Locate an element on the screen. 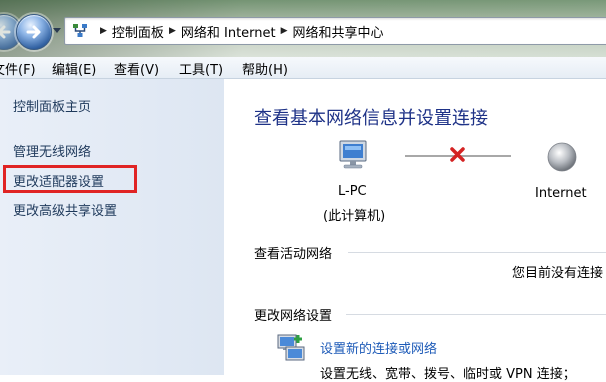  recent-pages-dropdown is located at coordinates (57, 31).